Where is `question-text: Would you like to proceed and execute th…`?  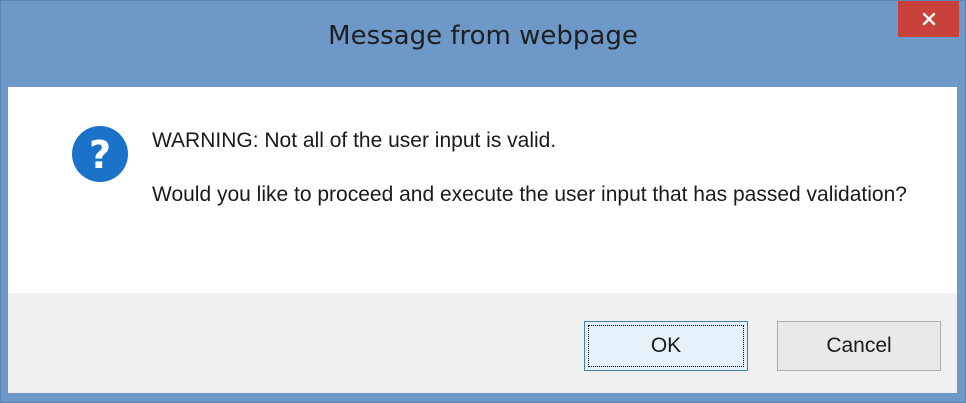 question-text: Would you like to proceed and execute th… is located at coordinates (529, 194).